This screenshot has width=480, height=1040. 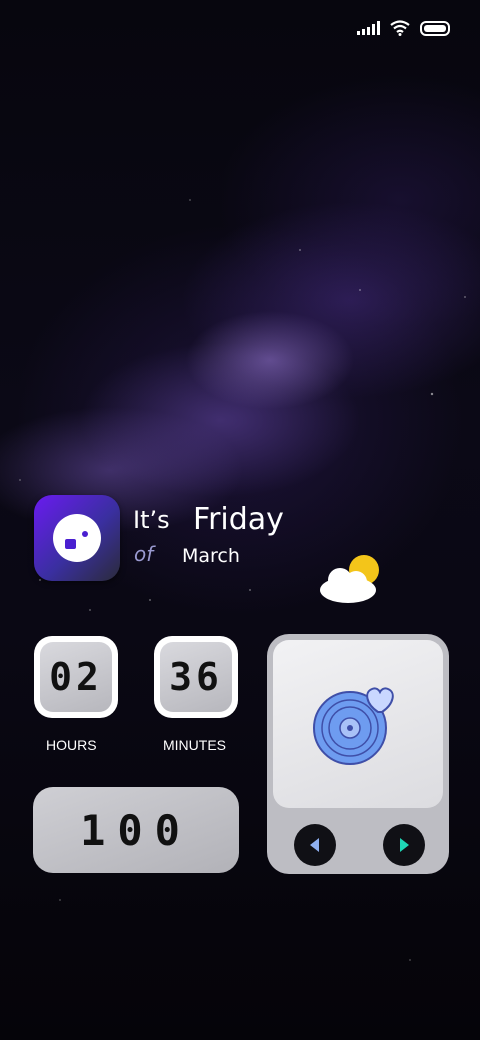 I want to click on minutes-value: 36, so click(x=196, y=677).